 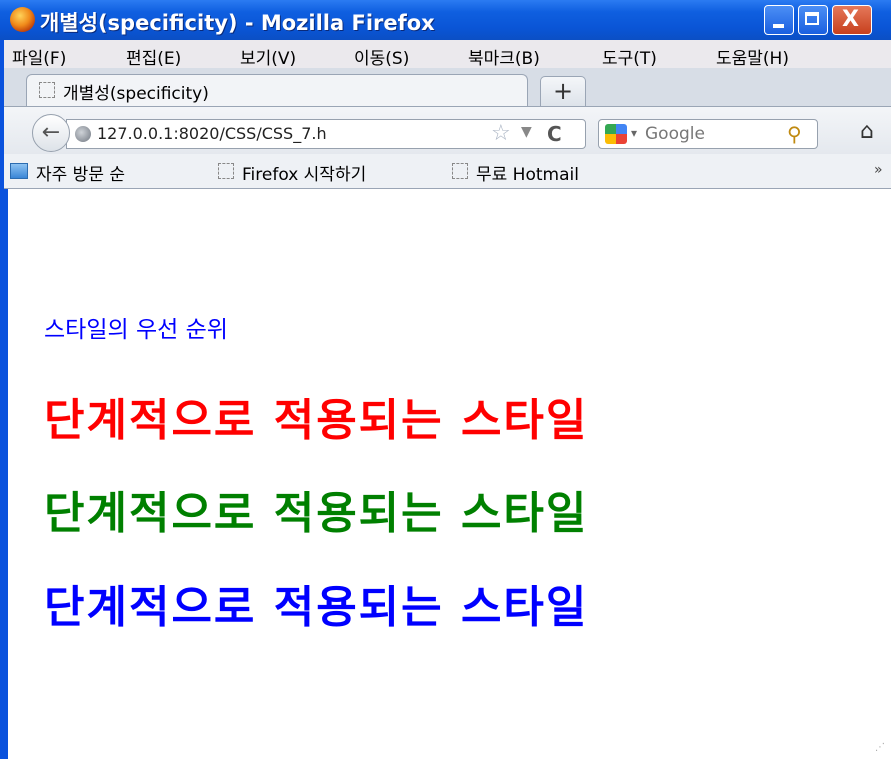 What do you see at coordinates (19, 171) in the screenshot?
I see `bookmark-folder-icon` at bounding box center [19, 171].